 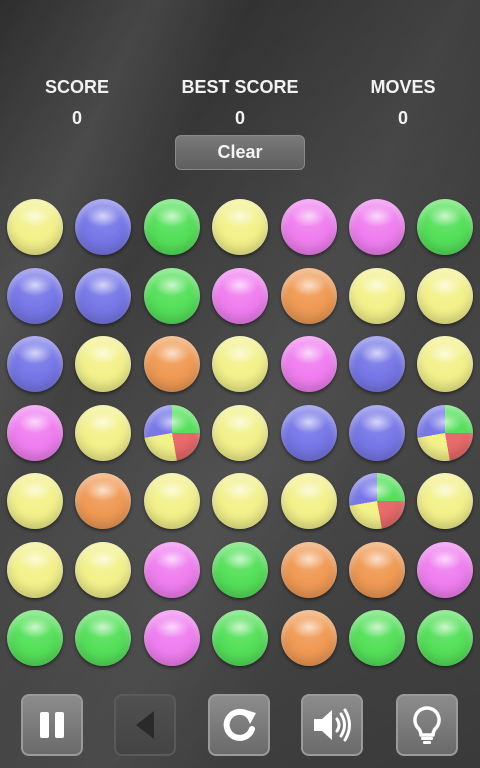 What do you see at coordinates (172, 570) in the screenshot?
I see `ball-pink-r6c3` at bounding box center [172, 570].